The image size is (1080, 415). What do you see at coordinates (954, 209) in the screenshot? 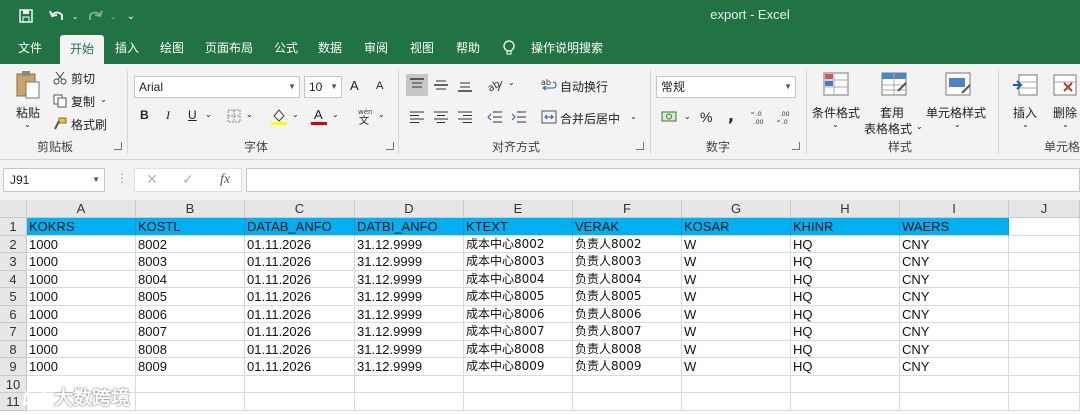
I see `column-header: I` at bounding box center [954, 209].